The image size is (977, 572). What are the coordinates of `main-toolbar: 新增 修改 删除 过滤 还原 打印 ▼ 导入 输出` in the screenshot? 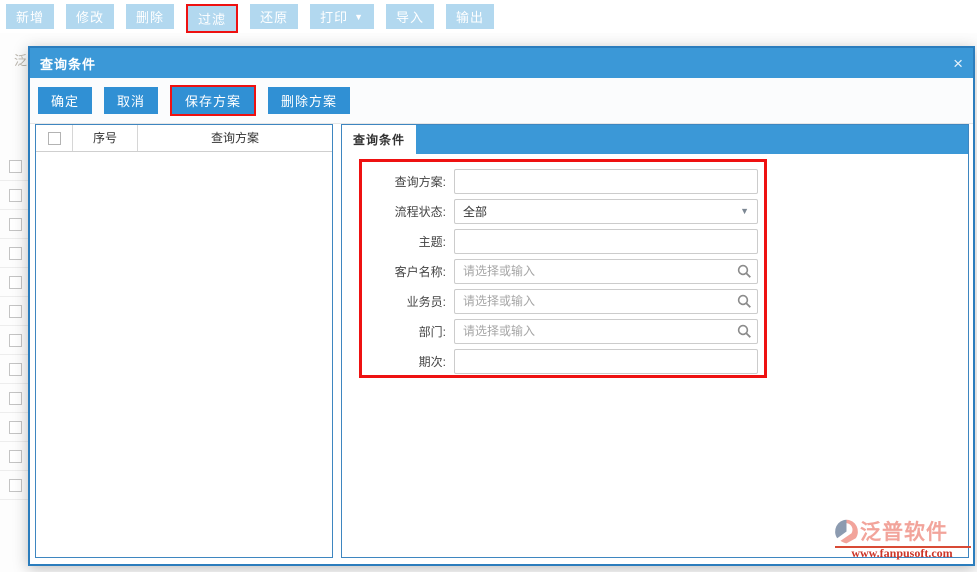 It's located at (488, 16).